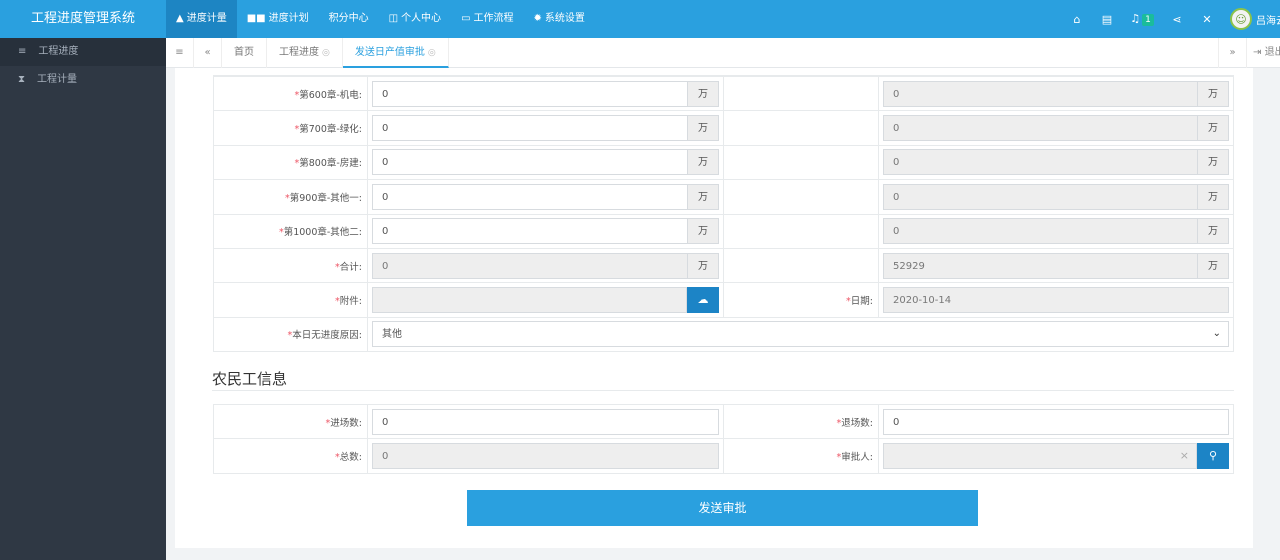  I want to click on topnav-workflow: ▭ 工作流程, so click(487, 19).